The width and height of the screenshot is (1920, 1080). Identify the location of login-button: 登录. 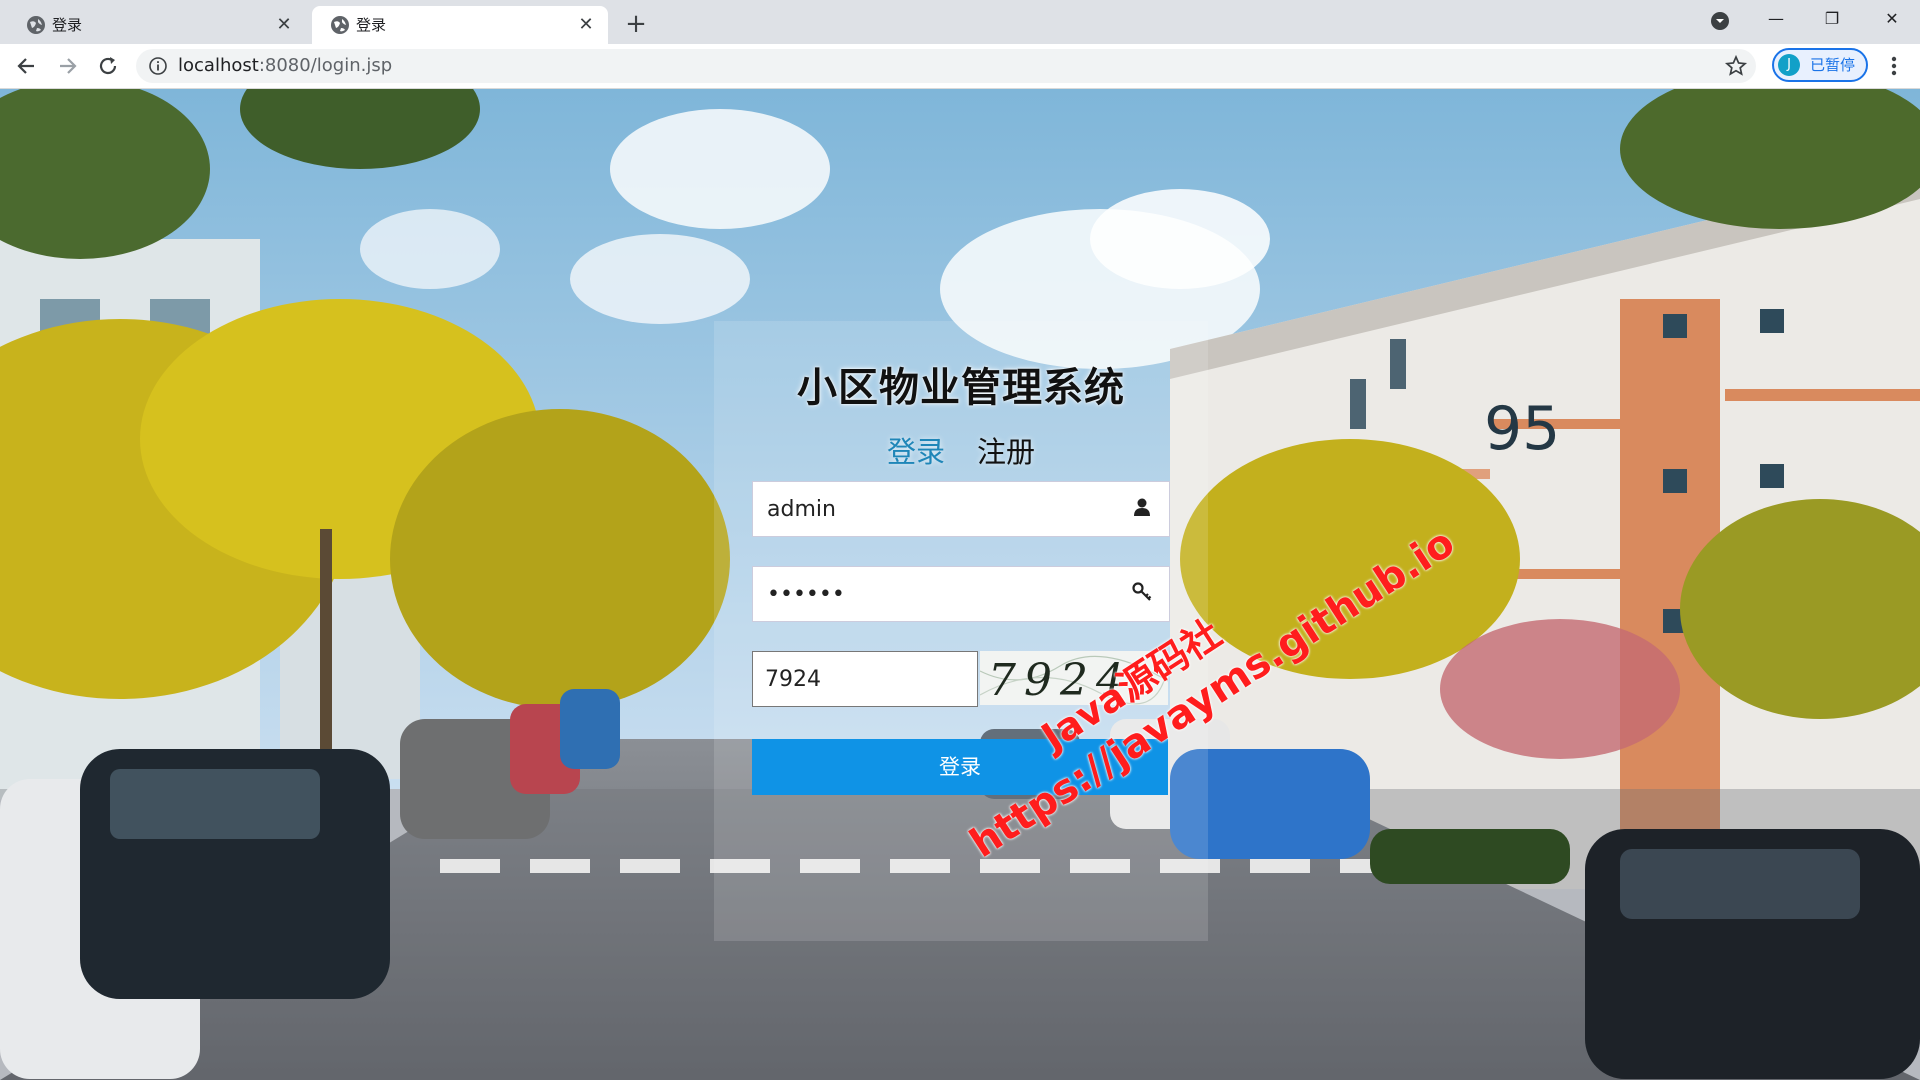
(960, 767).